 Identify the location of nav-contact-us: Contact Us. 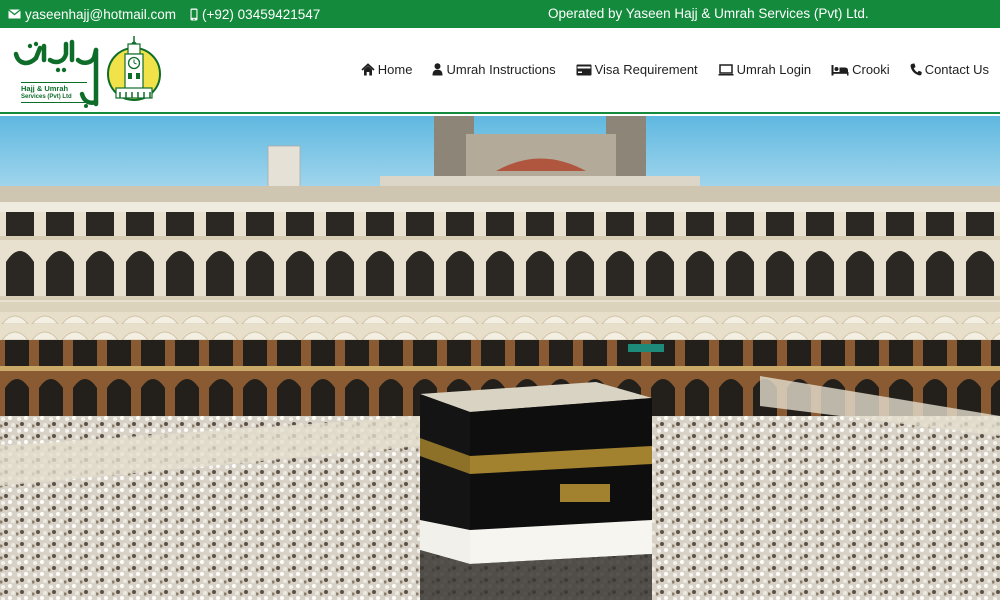
(949, 69).